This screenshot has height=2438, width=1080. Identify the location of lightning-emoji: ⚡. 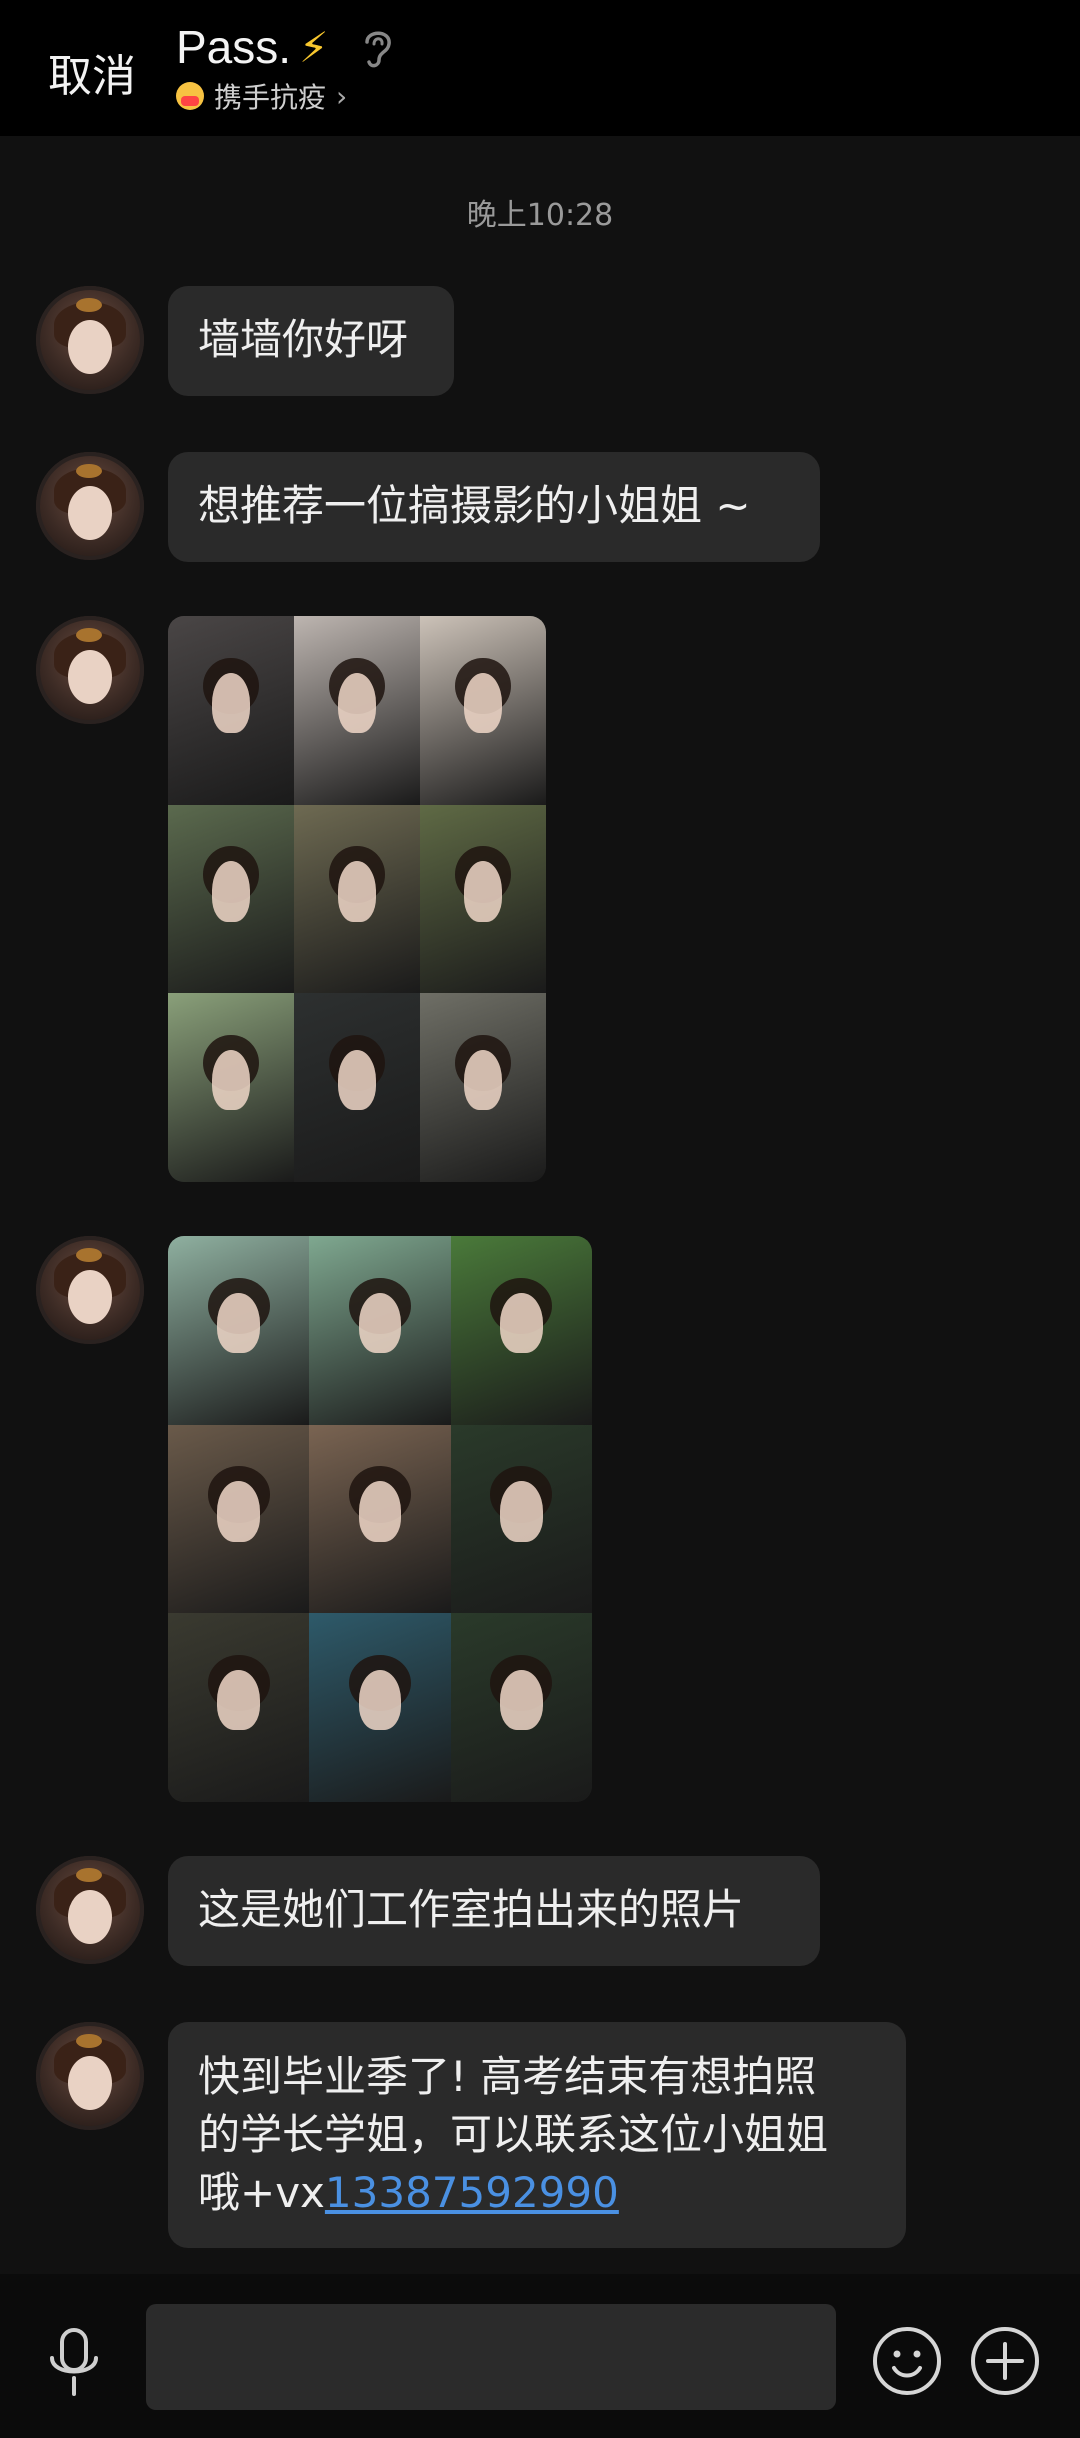
(314, 47).